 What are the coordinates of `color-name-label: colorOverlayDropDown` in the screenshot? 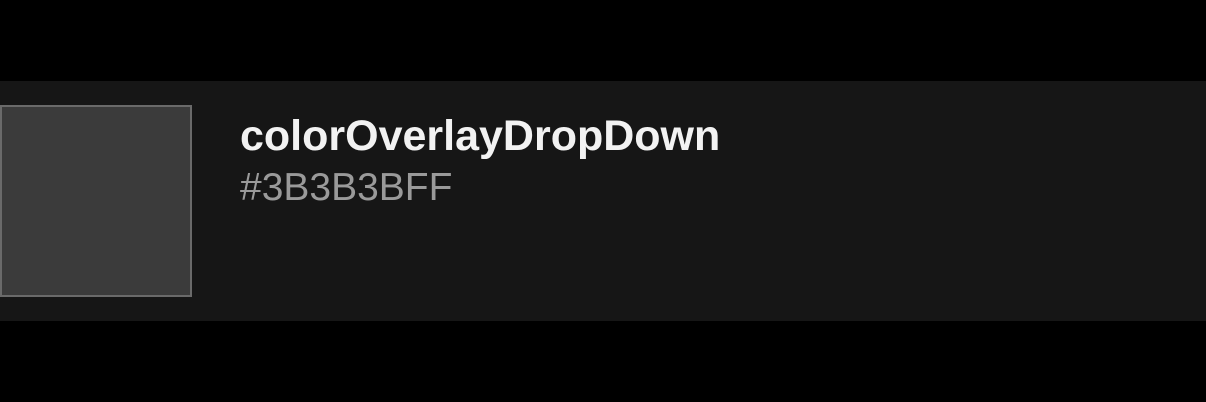 It's located at (480, 136).